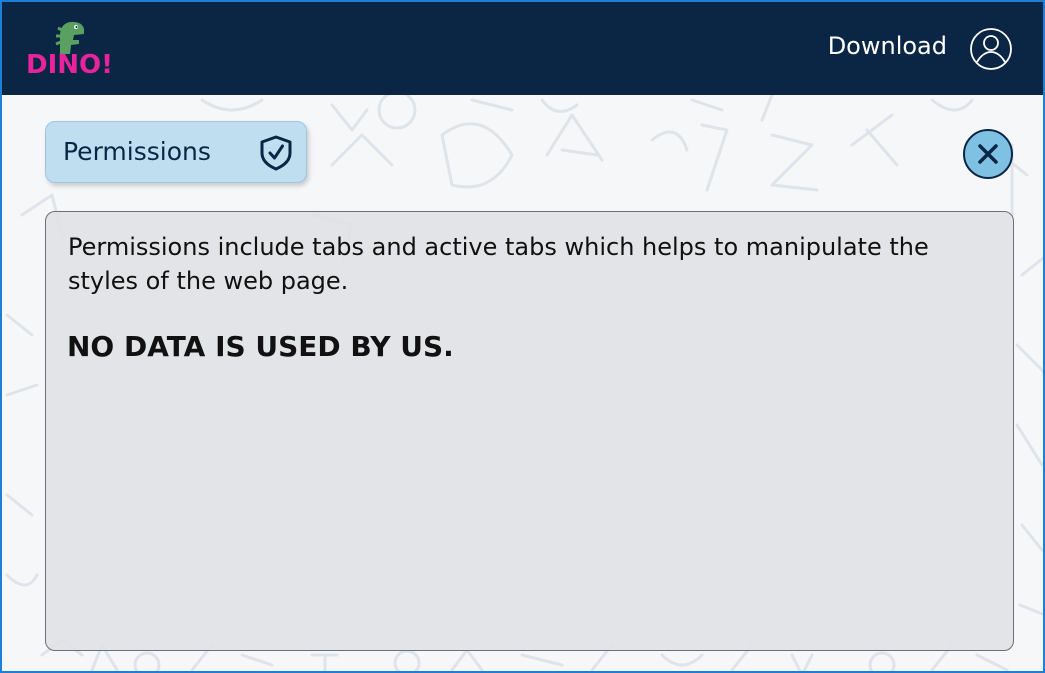 The width and height of the screenshot is (1045, 673). I want to click on dino-logo: DINO!, so click(71, 50).